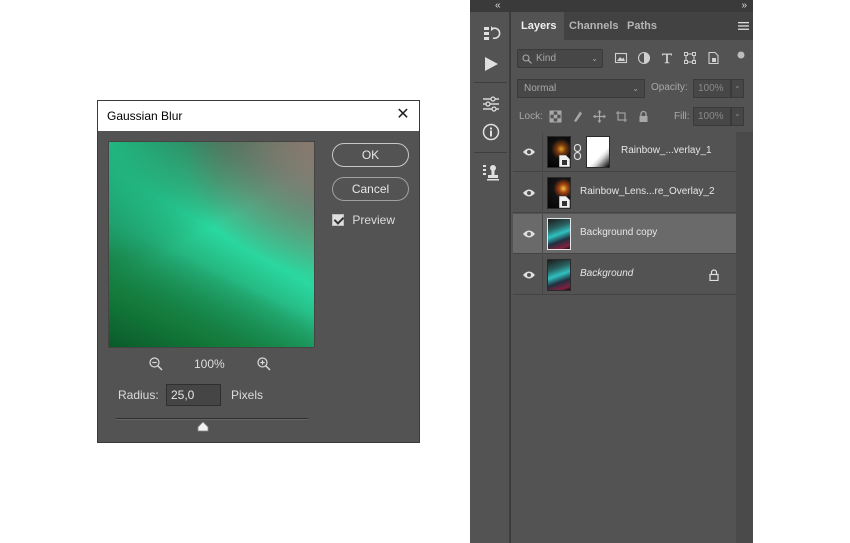 The height and width of the screenshot is (543, 850). What do you see at coordinates (539, 26) in the screenshot?
I see `tab-layers: Layers` at bounding box center [539, 26].